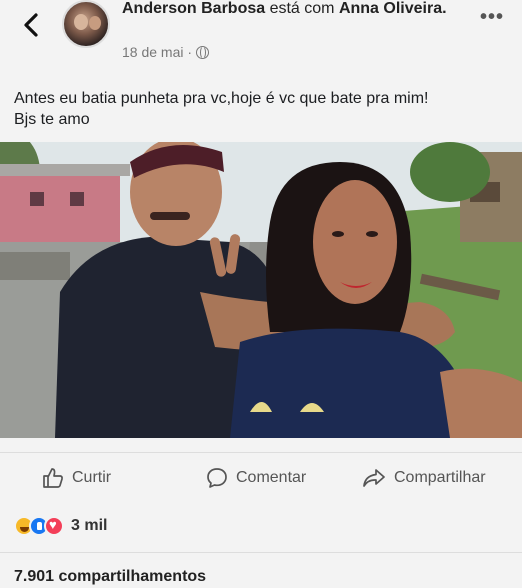  Describe the element at coordinates (261, 552) in the screenshot. I see `divider` at that location.